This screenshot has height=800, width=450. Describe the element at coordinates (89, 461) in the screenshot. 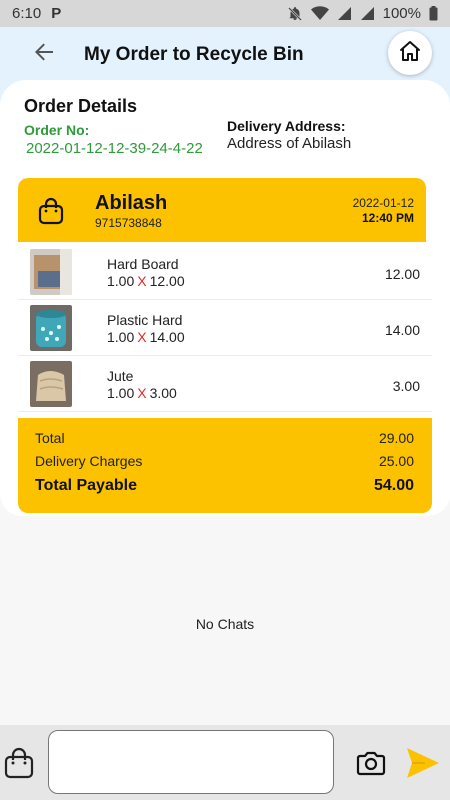

I see `delivery-charges-label: Delivery Charges` at that location.